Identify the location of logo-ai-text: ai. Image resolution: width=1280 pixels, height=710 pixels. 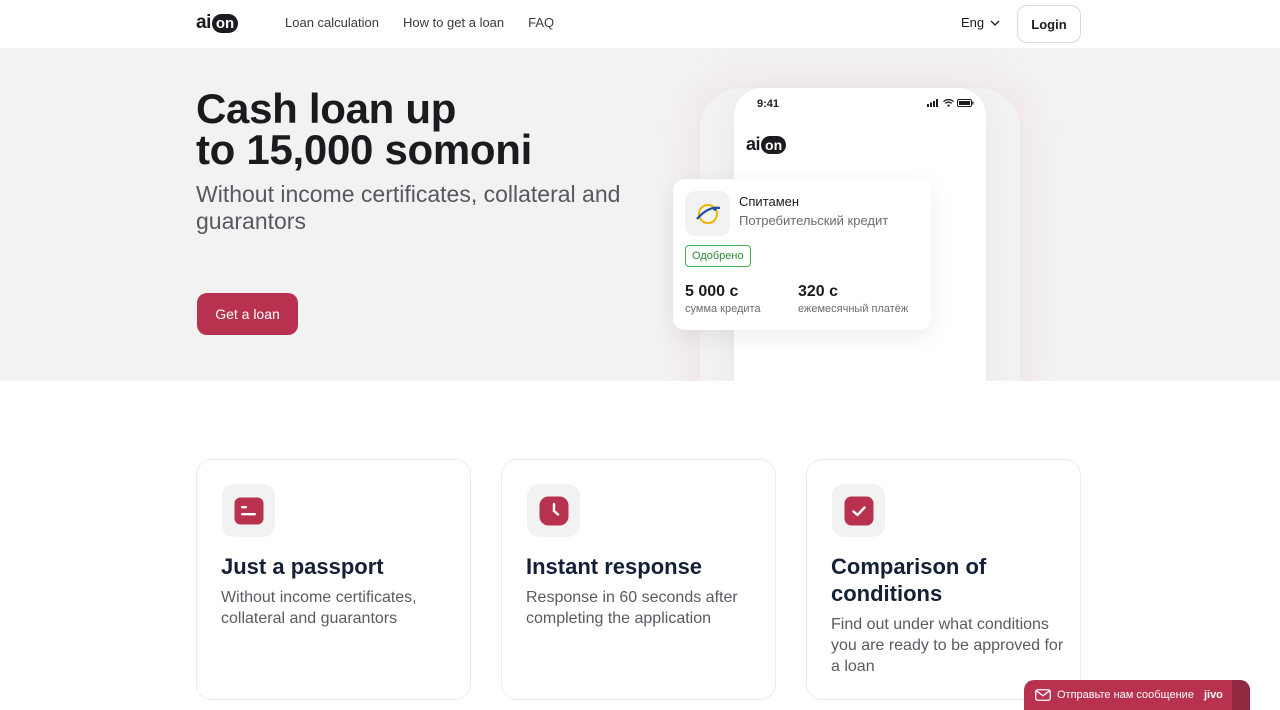
(203, 22).